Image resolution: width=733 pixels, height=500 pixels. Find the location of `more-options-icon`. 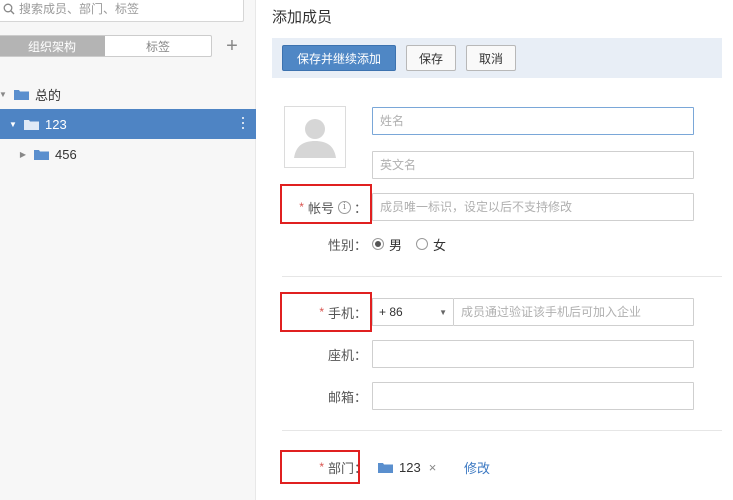

more-options-icon is located at coordinates (243, 123).